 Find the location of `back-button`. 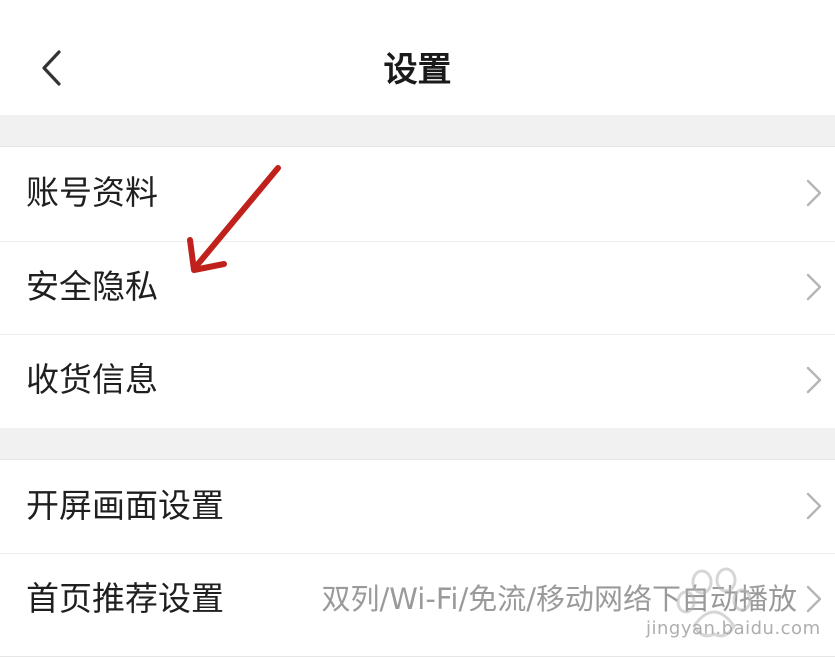

back-button is located at coordinates (52, 68).